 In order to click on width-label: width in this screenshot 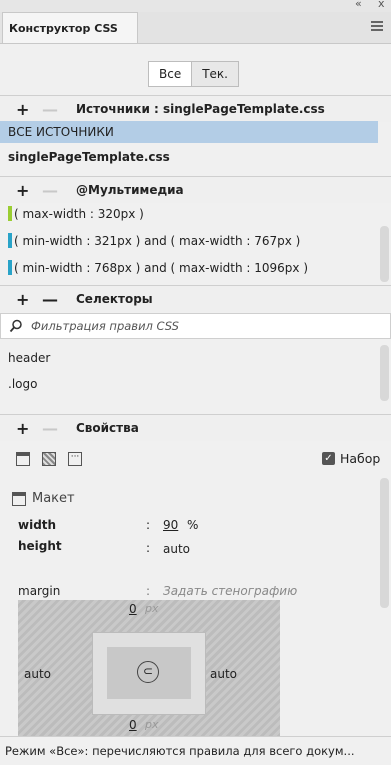, I will do `click(37, 525)`.